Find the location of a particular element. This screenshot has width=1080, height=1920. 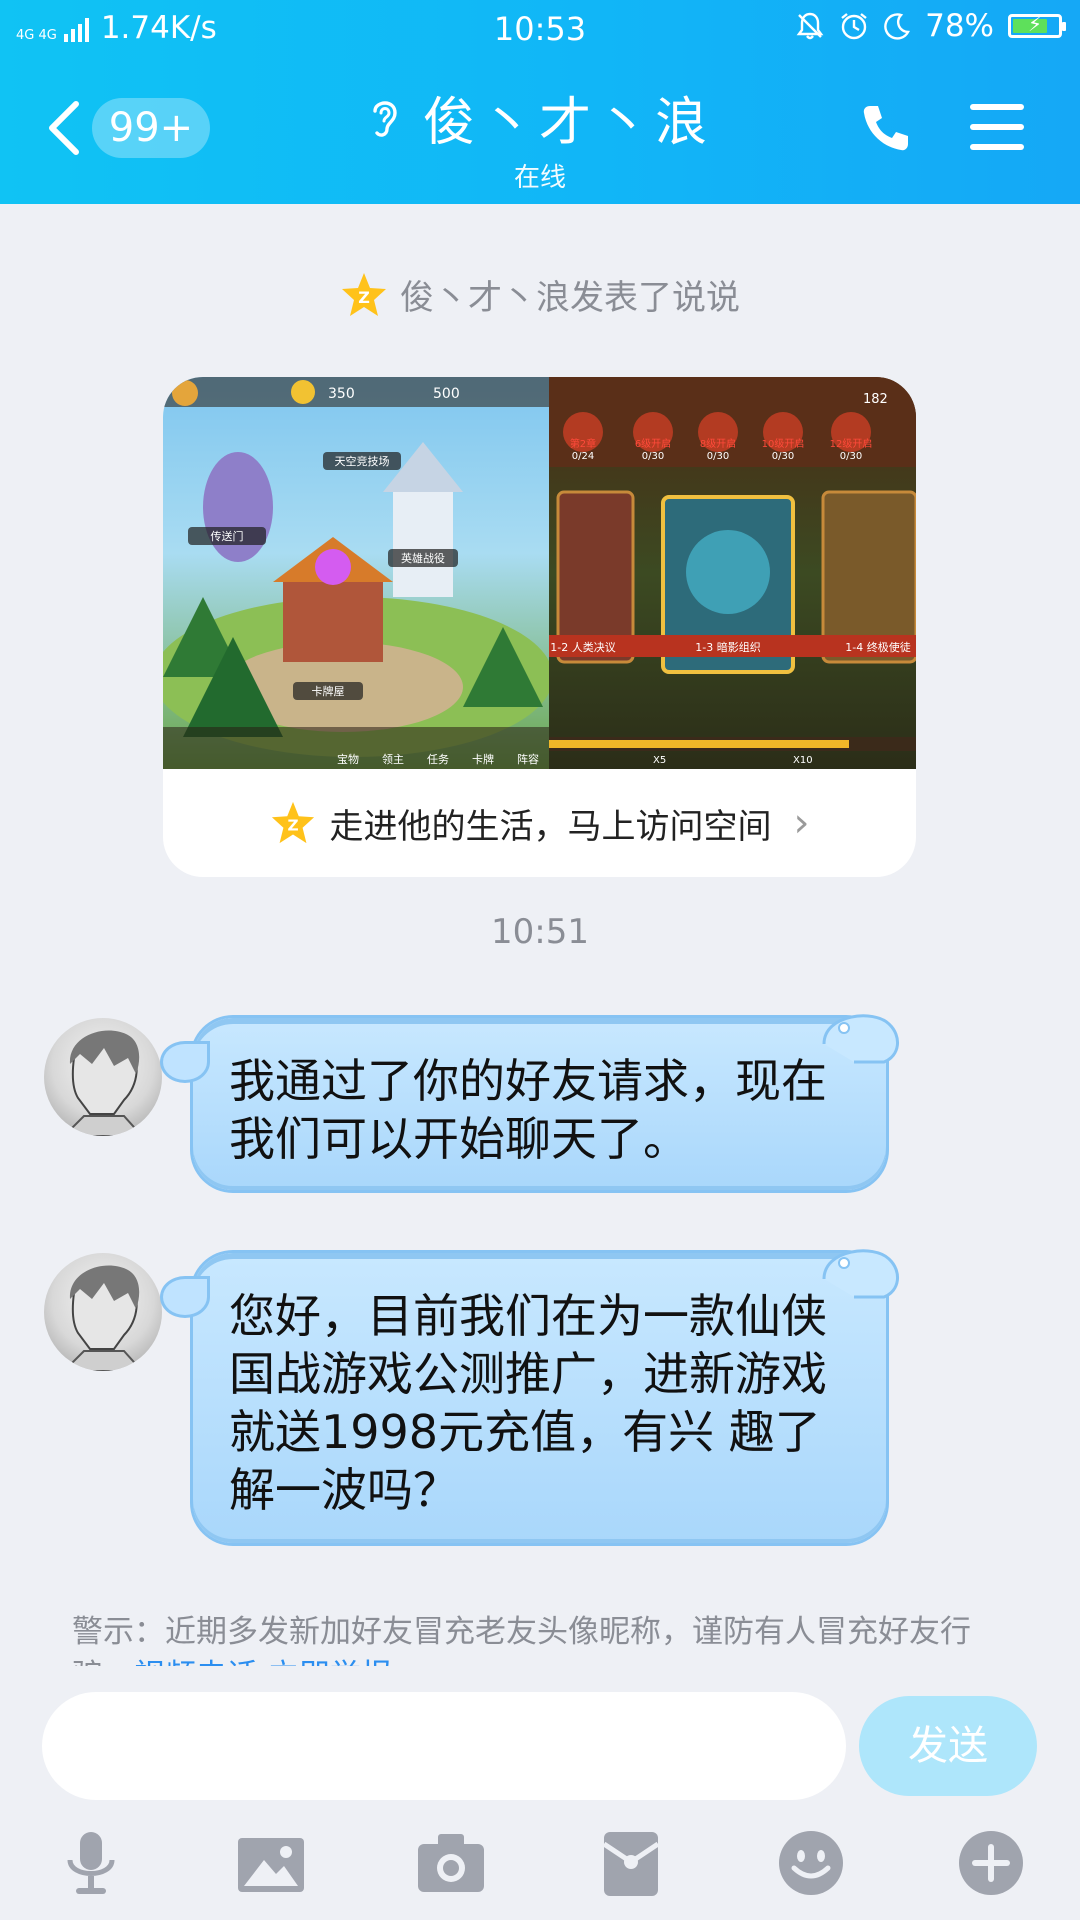

svg-text: 卡牌 is located at coordinates (483, 759).